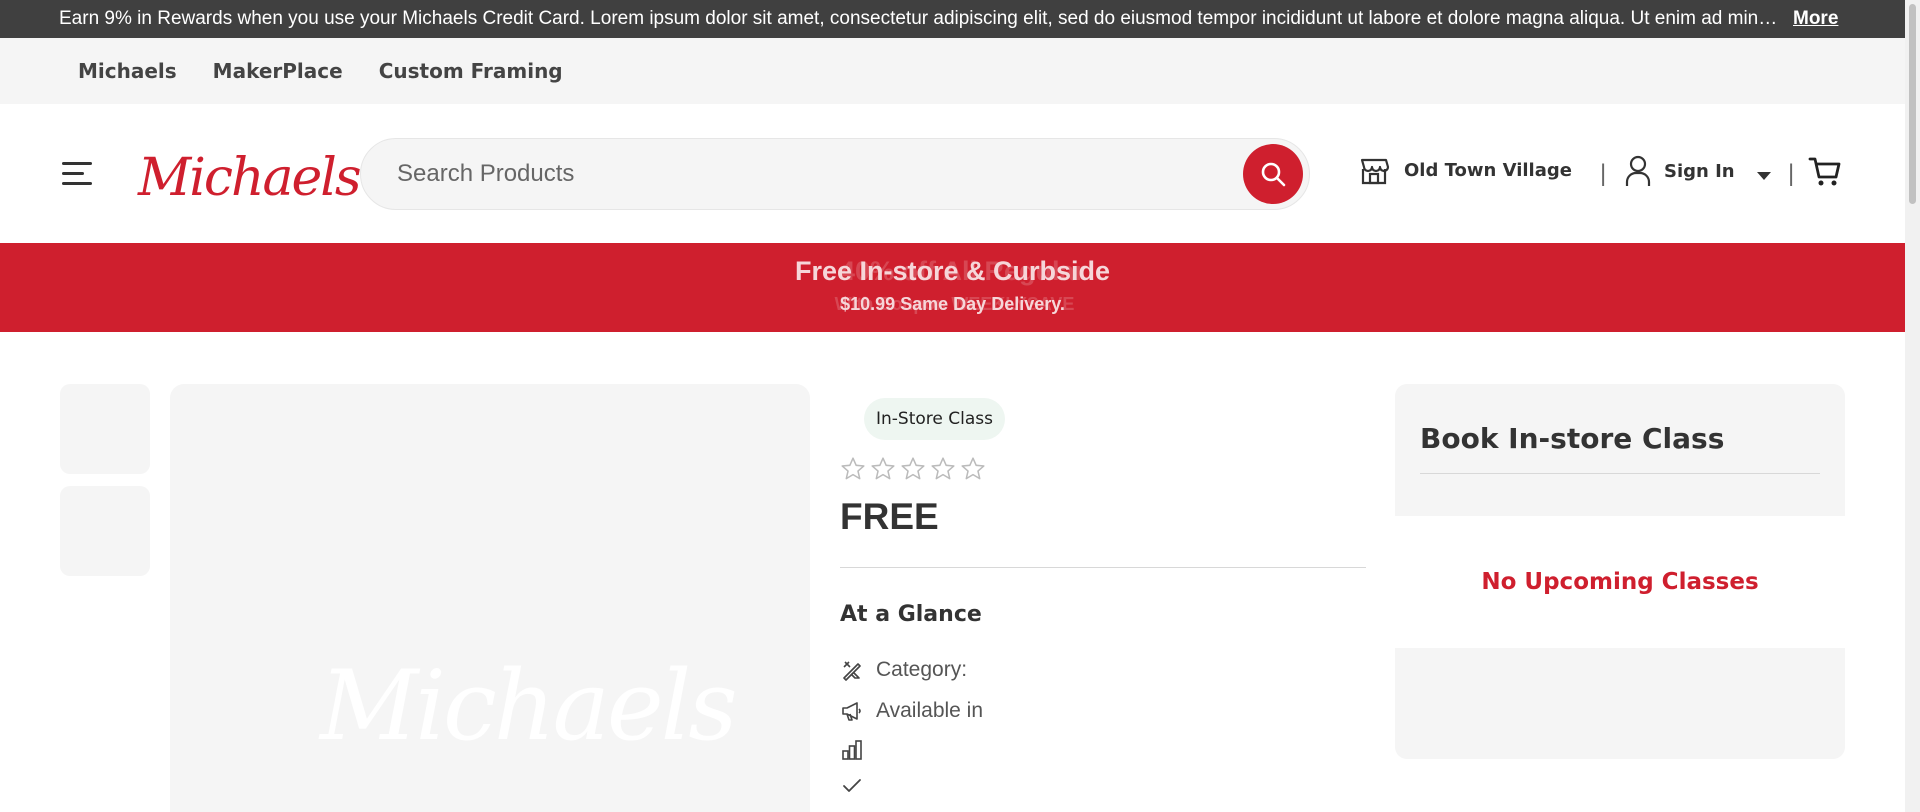 This screenshot has height=812, width=1920. Describe the element at coordinates (1375, 171) in the screenshot. I see `store-icon` at that location.